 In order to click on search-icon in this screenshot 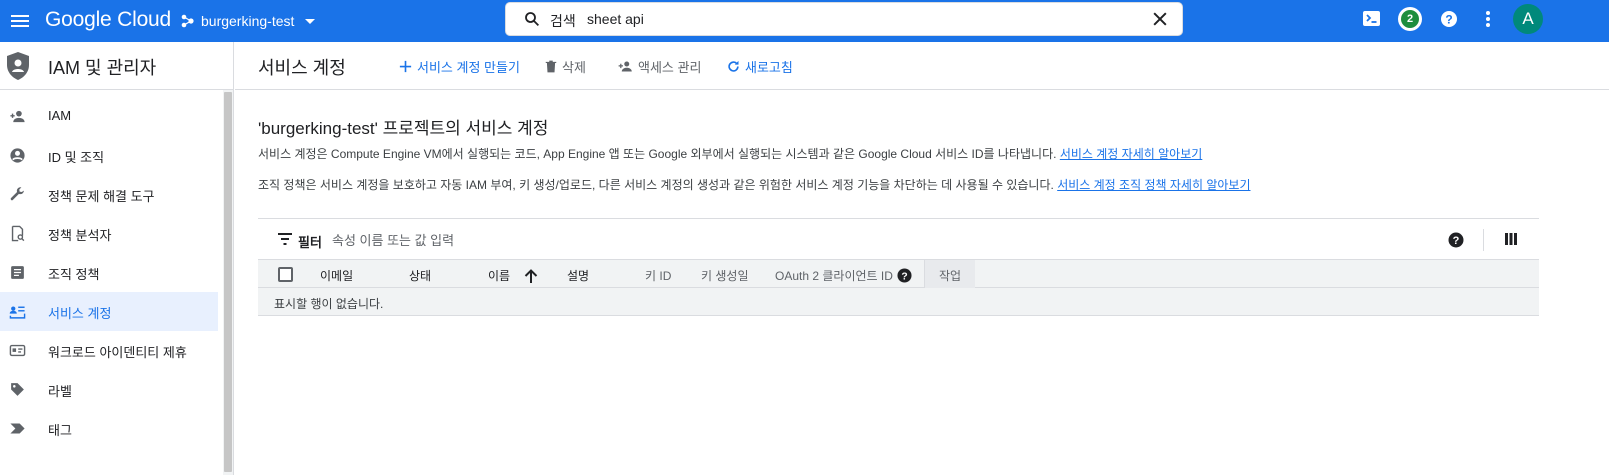, I will do `click(532, 19)`.